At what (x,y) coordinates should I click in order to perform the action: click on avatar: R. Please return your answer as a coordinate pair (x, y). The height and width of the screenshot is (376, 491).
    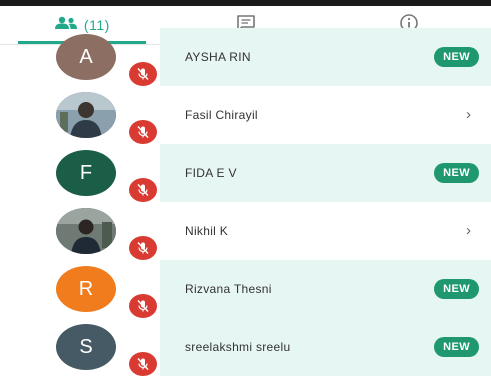
    Looking at the image, I should click on (86, 289).